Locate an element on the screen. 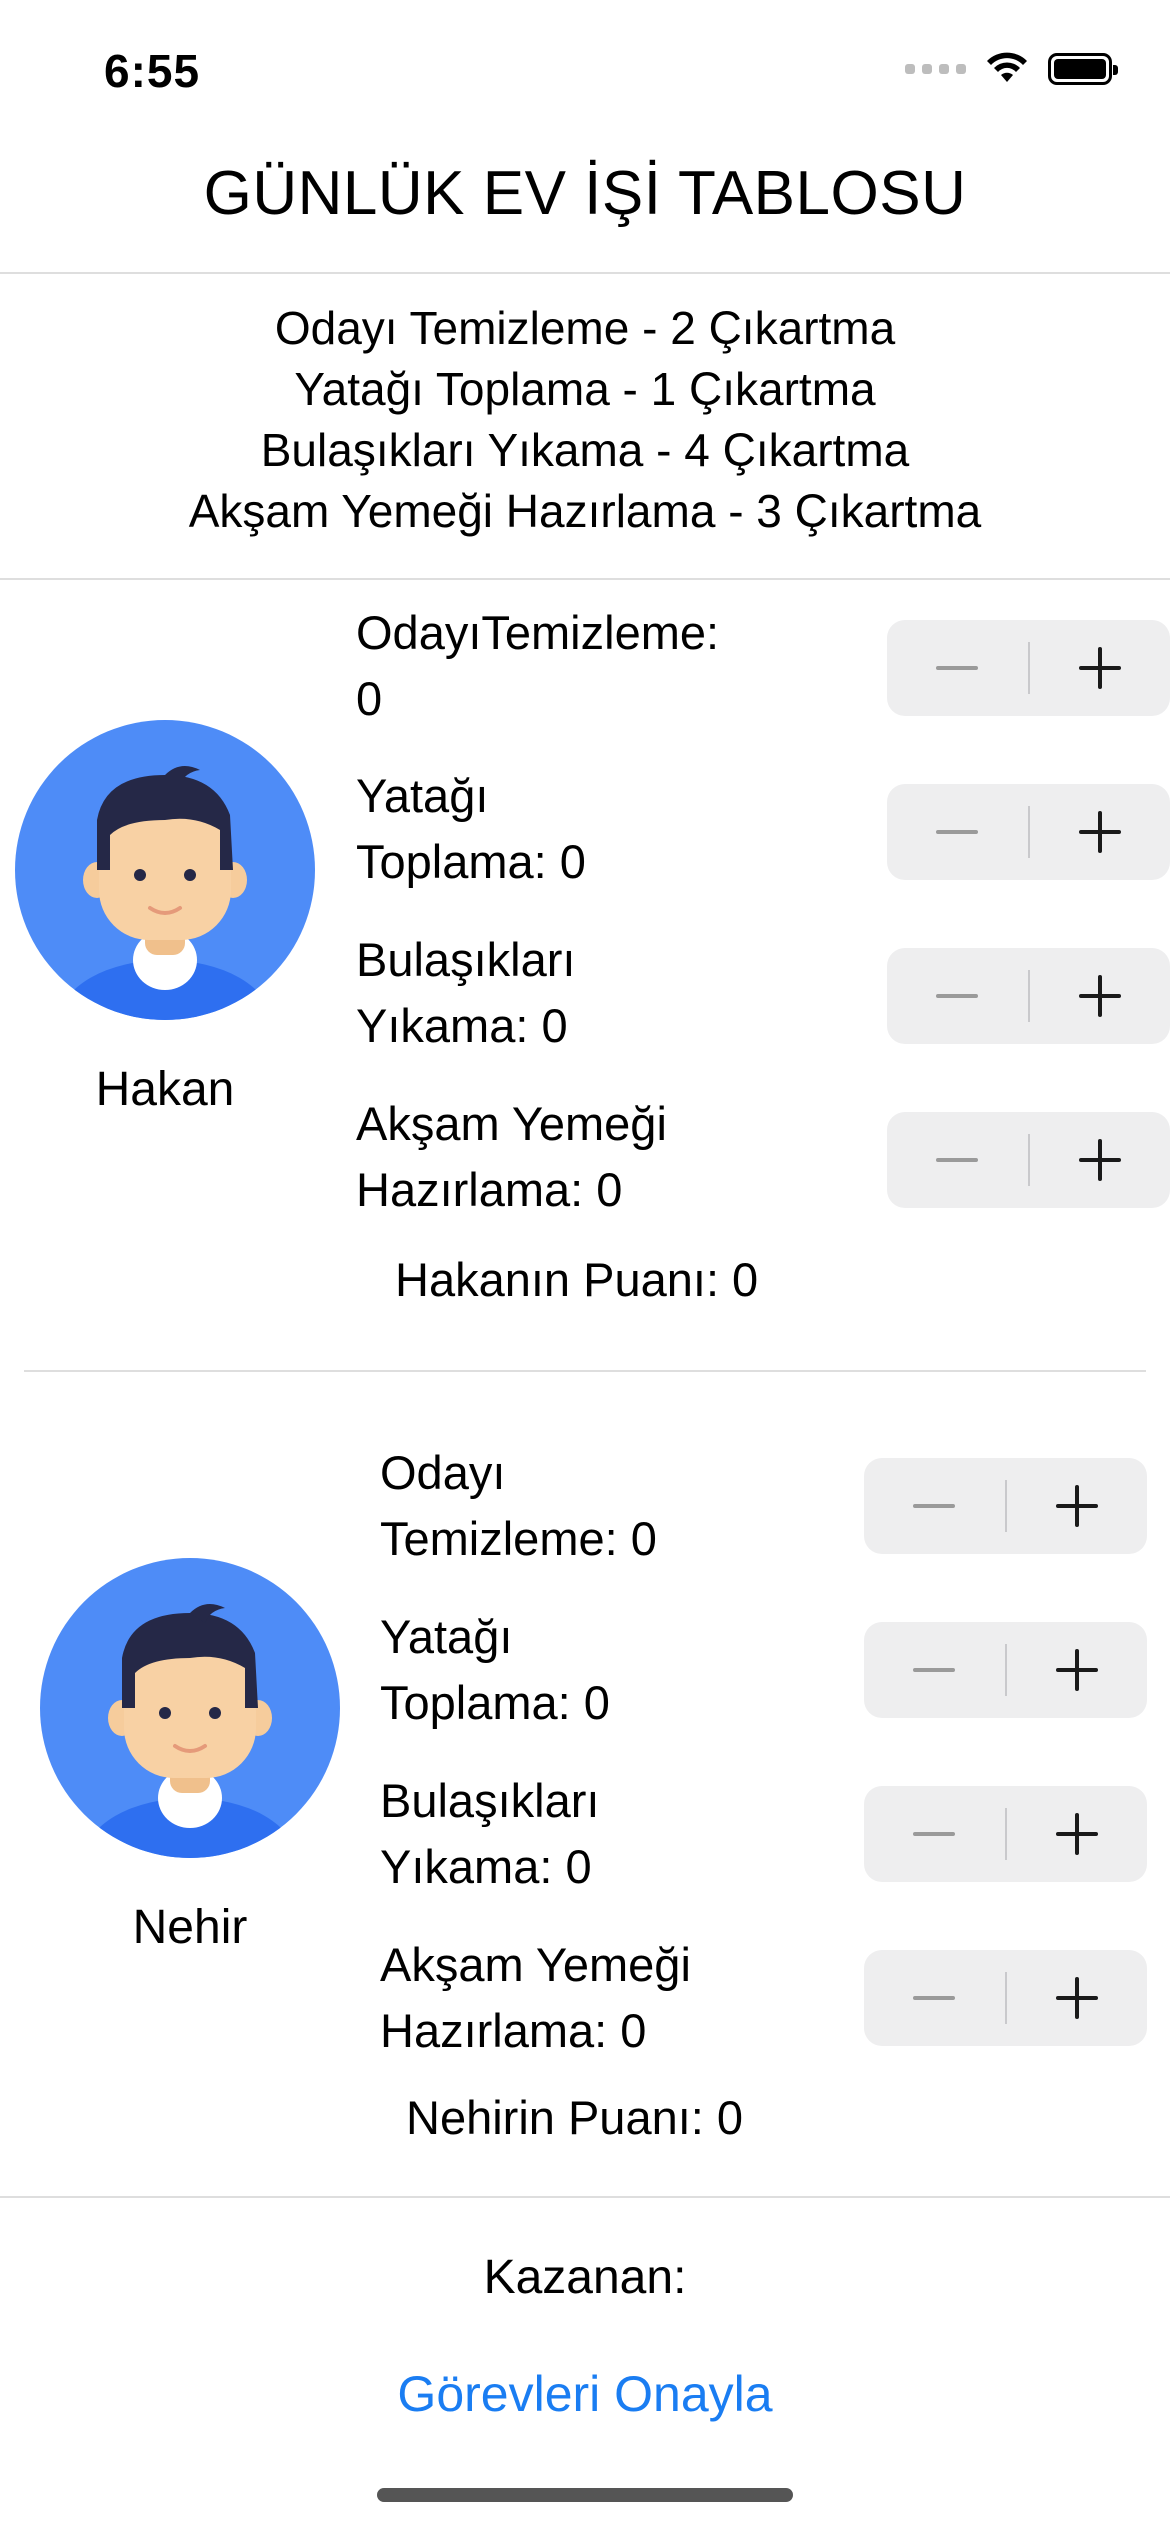 The width and height of the screenshot is (1170, 2532). avatar-nehir is located at coordinates (190, 1708).